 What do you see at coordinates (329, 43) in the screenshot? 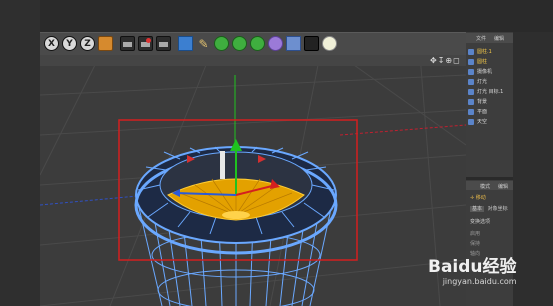
I see `light-object-icon` at bounding box center [329, 43].